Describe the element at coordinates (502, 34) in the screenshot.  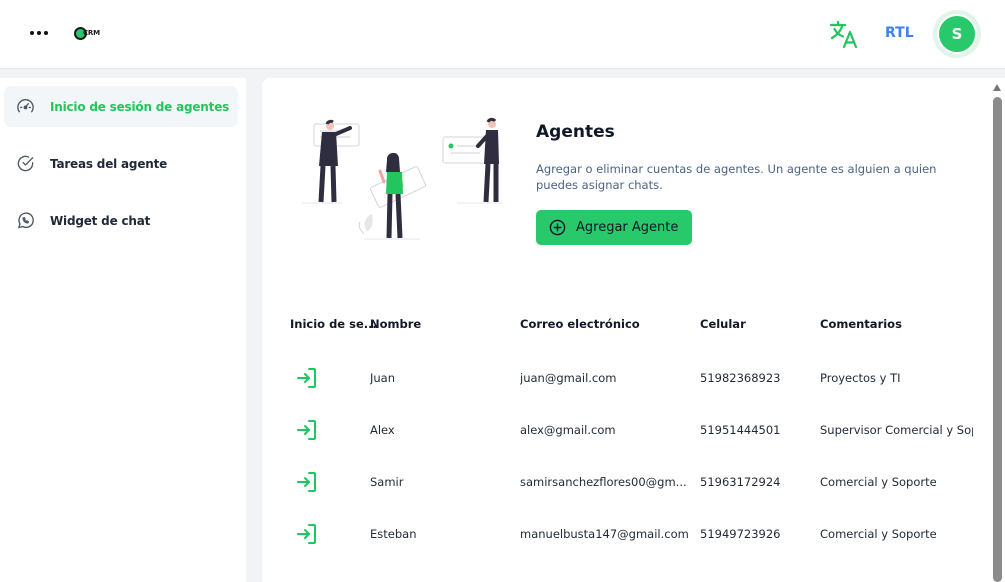
I see `top-bar: CRM RTL S` at that location.